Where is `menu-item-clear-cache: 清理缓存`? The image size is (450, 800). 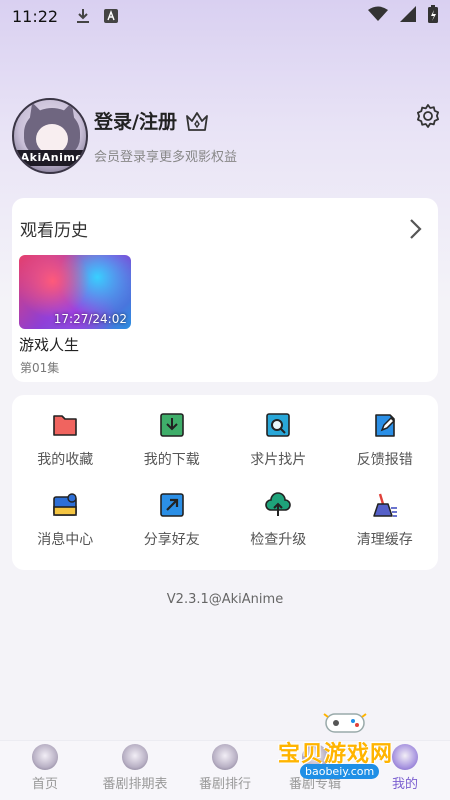
menu-item-clear-cache: 清理缓存 is located at coordinates (385, 520).